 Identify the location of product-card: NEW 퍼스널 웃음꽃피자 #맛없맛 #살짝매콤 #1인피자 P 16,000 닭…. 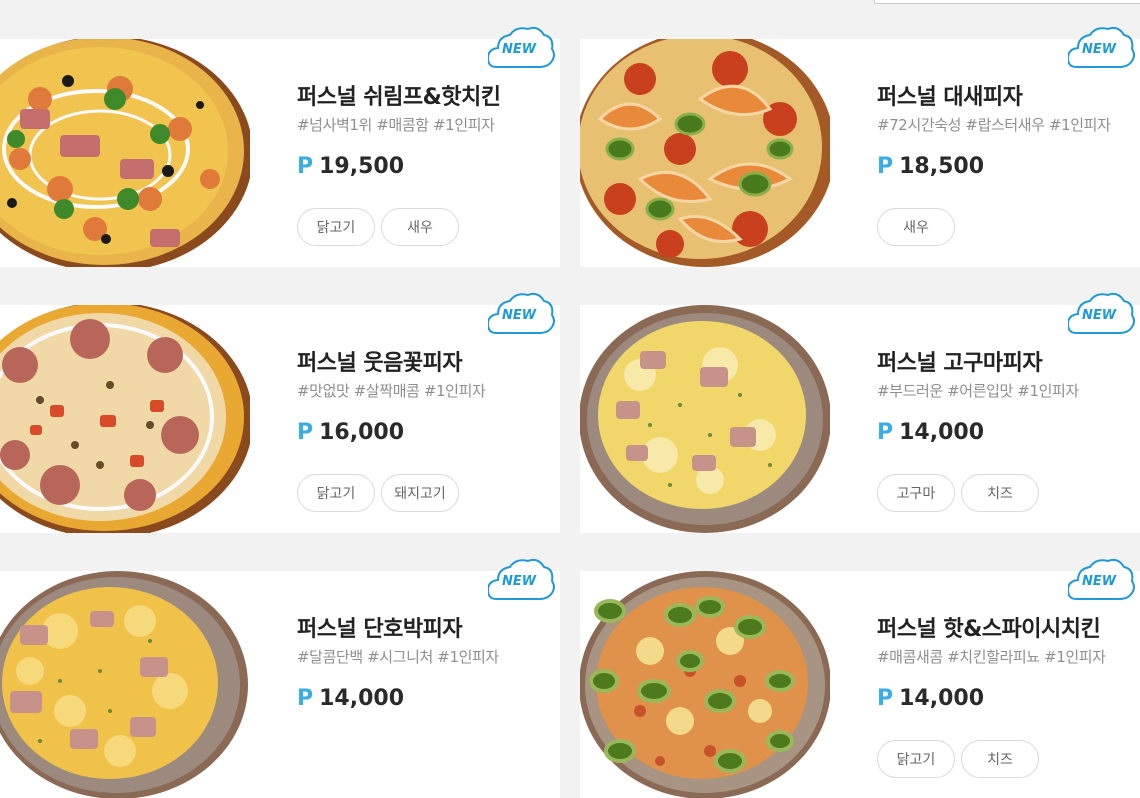
(280, 412).